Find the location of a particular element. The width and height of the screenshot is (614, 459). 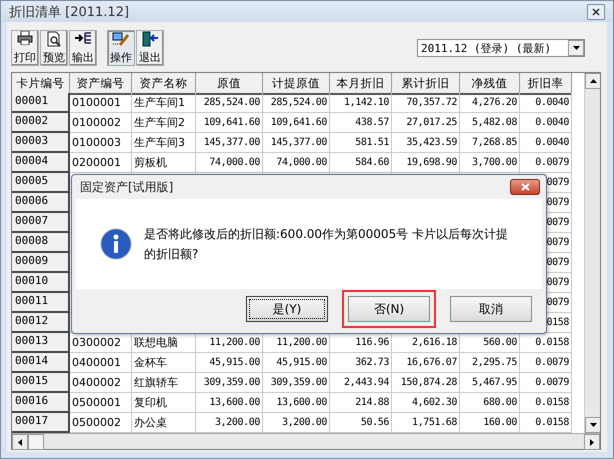

table-cell: 生产车间1 is located at coordinates (164, 103).